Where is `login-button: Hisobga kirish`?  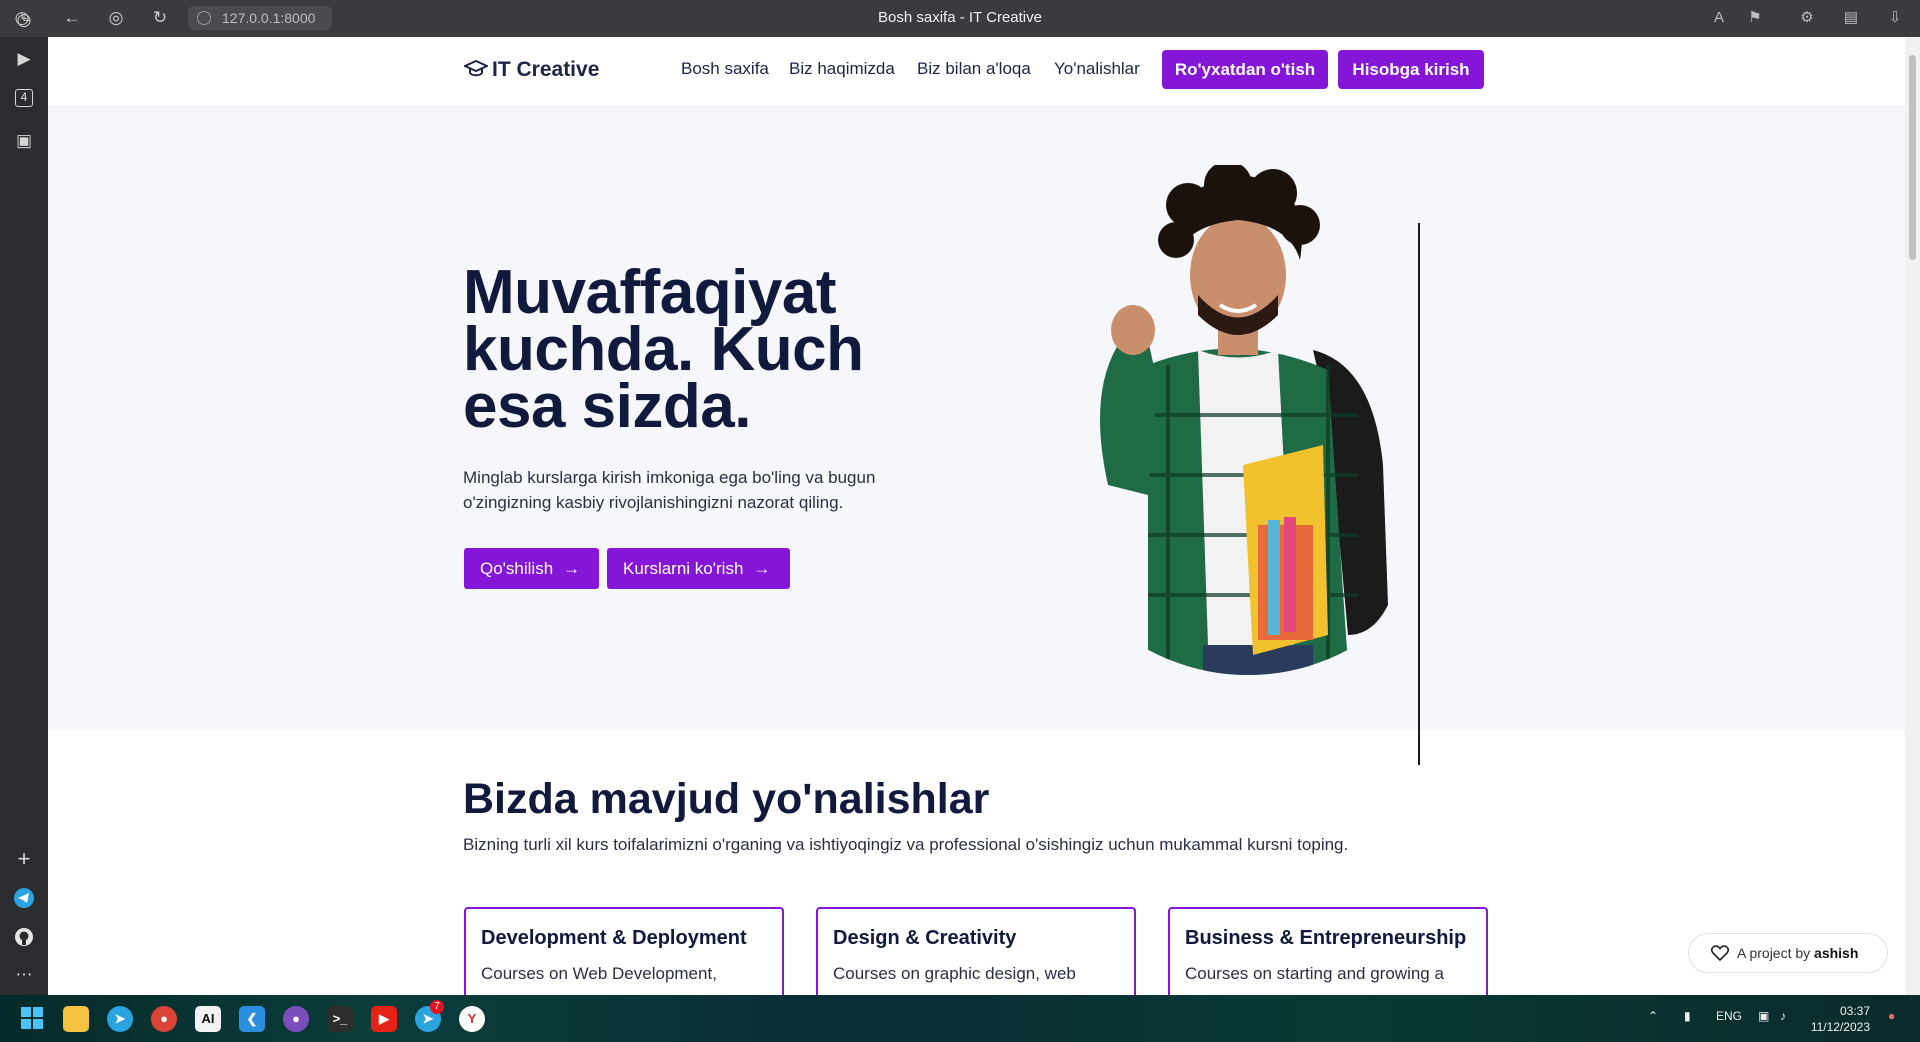 login-button: Hisobga kirish is located at coordinates (1411, 69).